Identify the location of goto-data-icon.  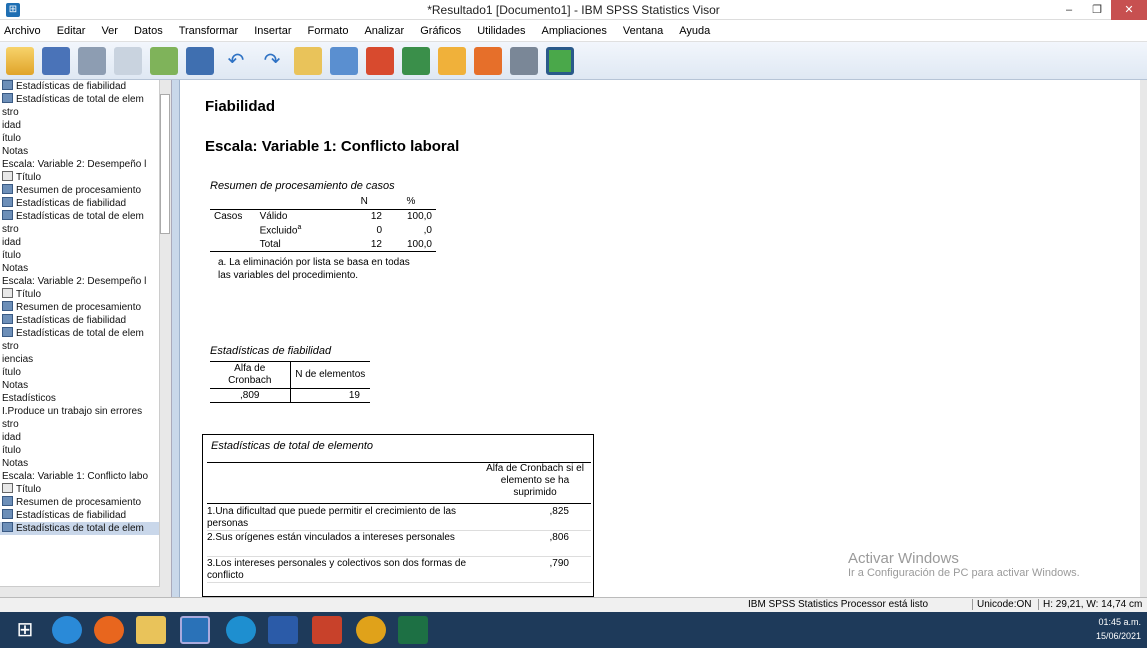
(308, 60).